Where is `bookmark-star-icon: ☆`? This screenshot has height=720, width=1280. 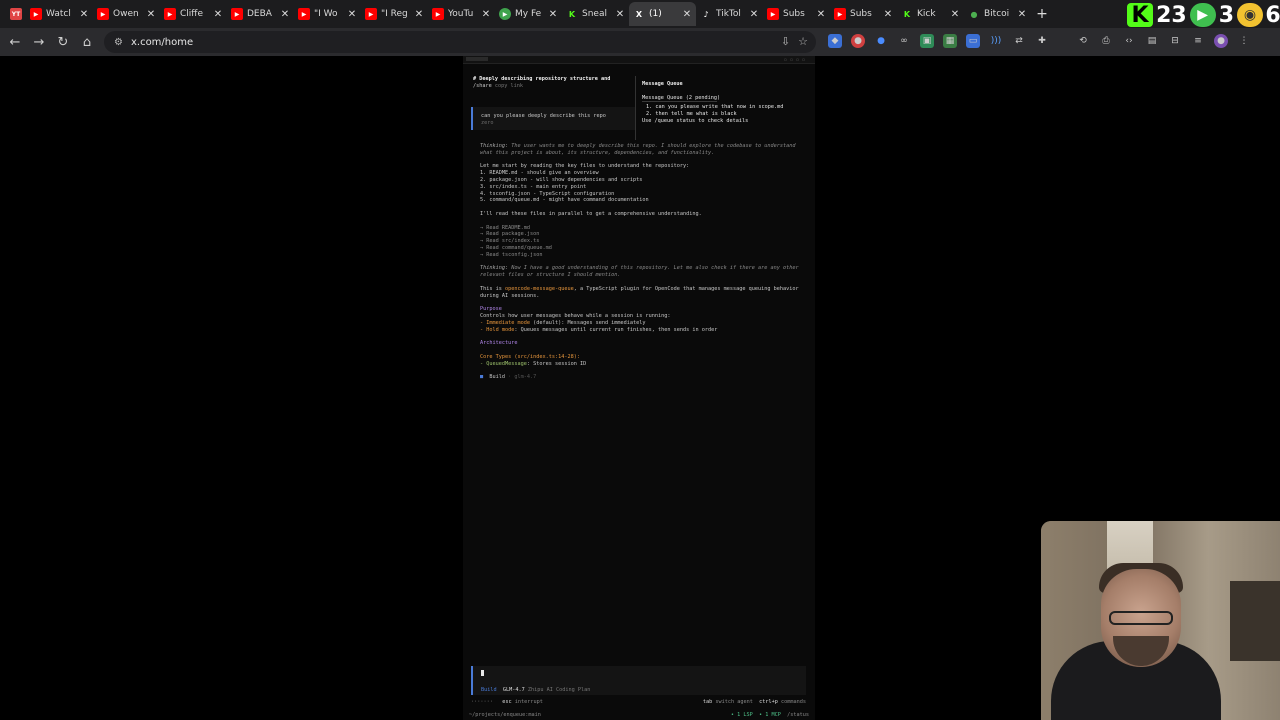 bookmark-star-icon: ☆ is located at coordinates (803, 41).